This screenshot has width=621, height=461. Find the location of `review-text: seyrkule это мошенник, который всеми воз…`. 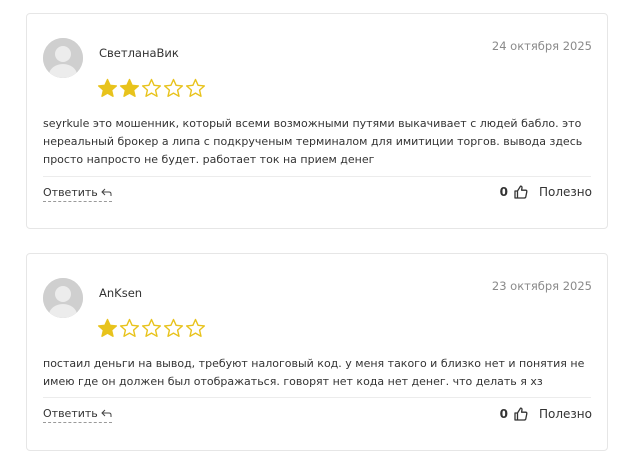

review-text: seyrkule это мошенник, который всеми воз… is located at coordinates (313, 141).